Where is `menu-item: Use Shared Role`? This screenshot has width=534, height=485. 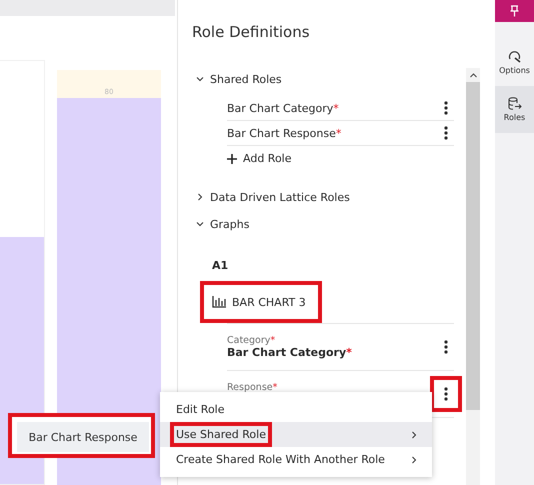 menu-item: Use Shared Role is located at coordinates (296, 434).